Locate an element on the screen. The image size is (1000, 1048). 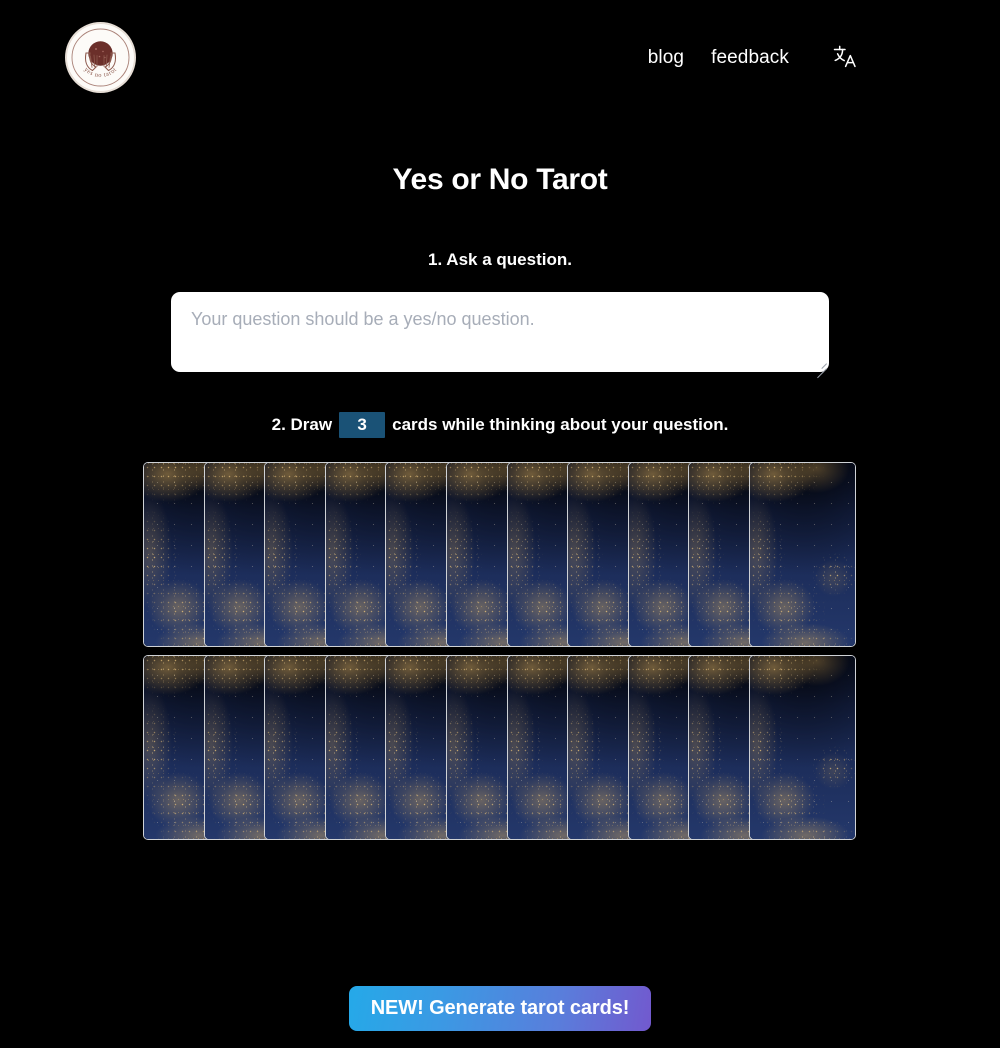
logo-icon: yes no tarot is located at coordinates (100, 57).